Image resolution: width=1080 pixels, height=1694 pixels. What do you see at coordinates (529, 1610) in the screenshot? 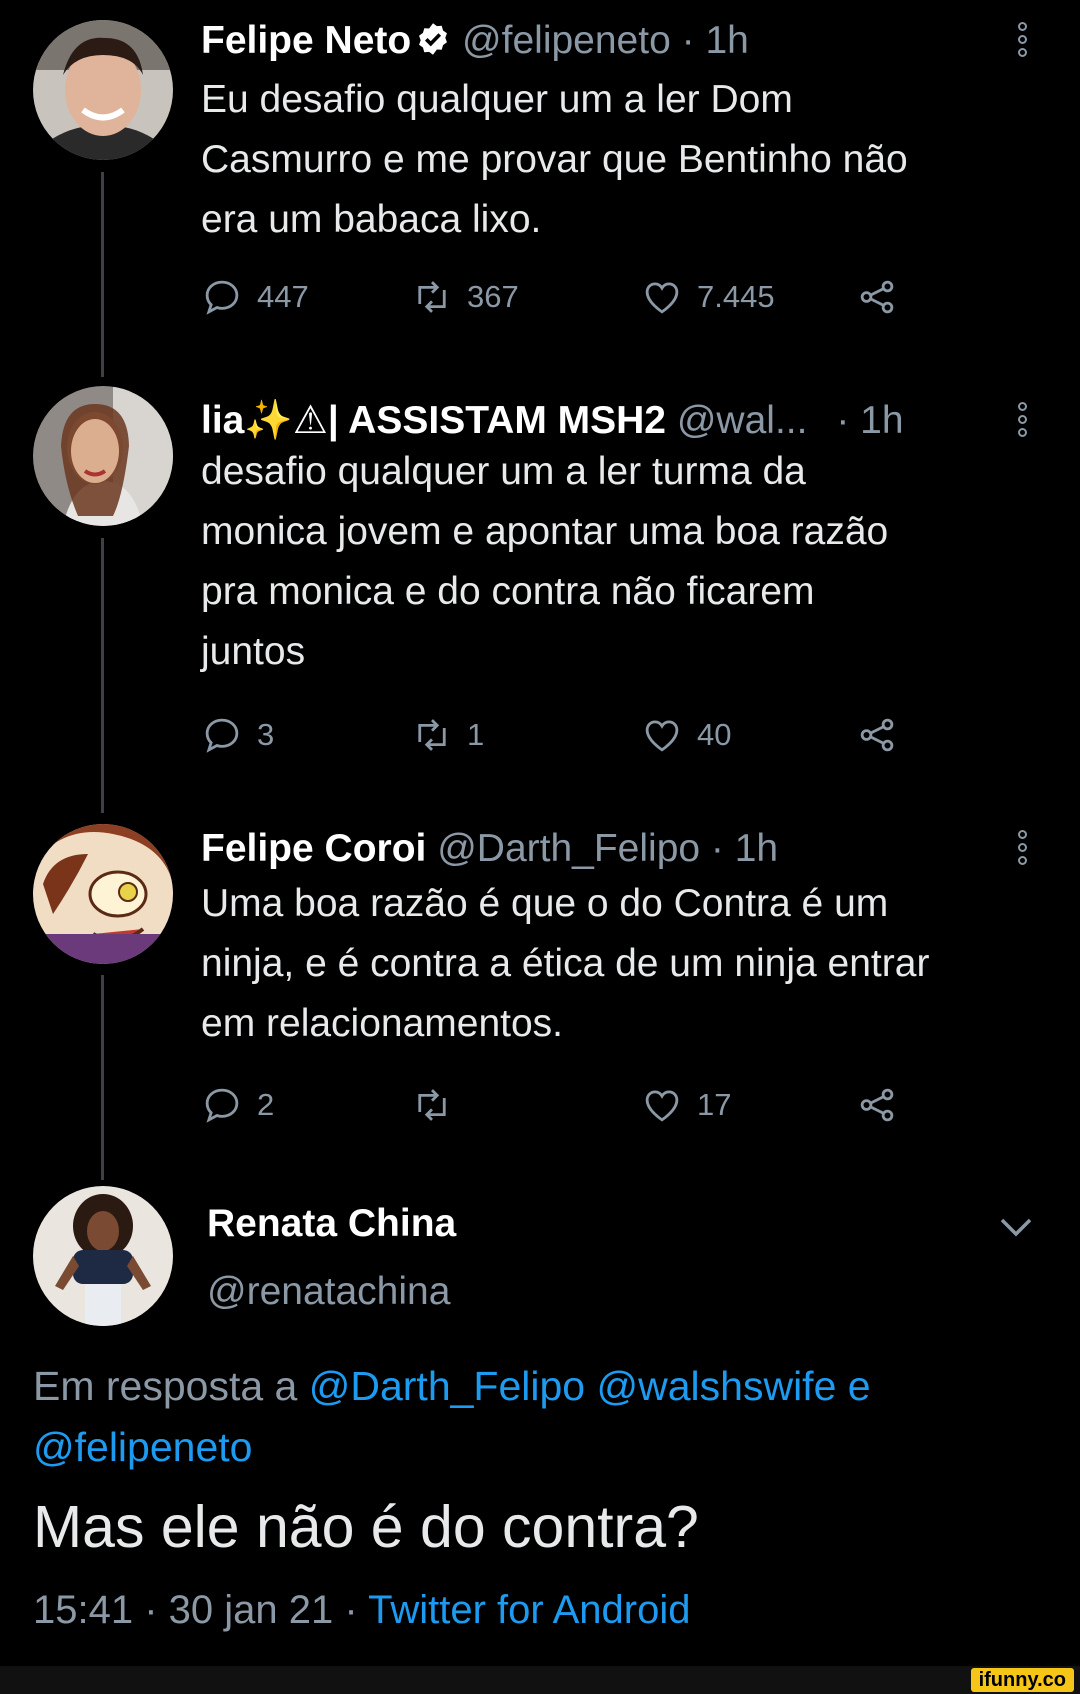
I see `tweet-source: Twitter for Android` at bounding box center [529, 1610].